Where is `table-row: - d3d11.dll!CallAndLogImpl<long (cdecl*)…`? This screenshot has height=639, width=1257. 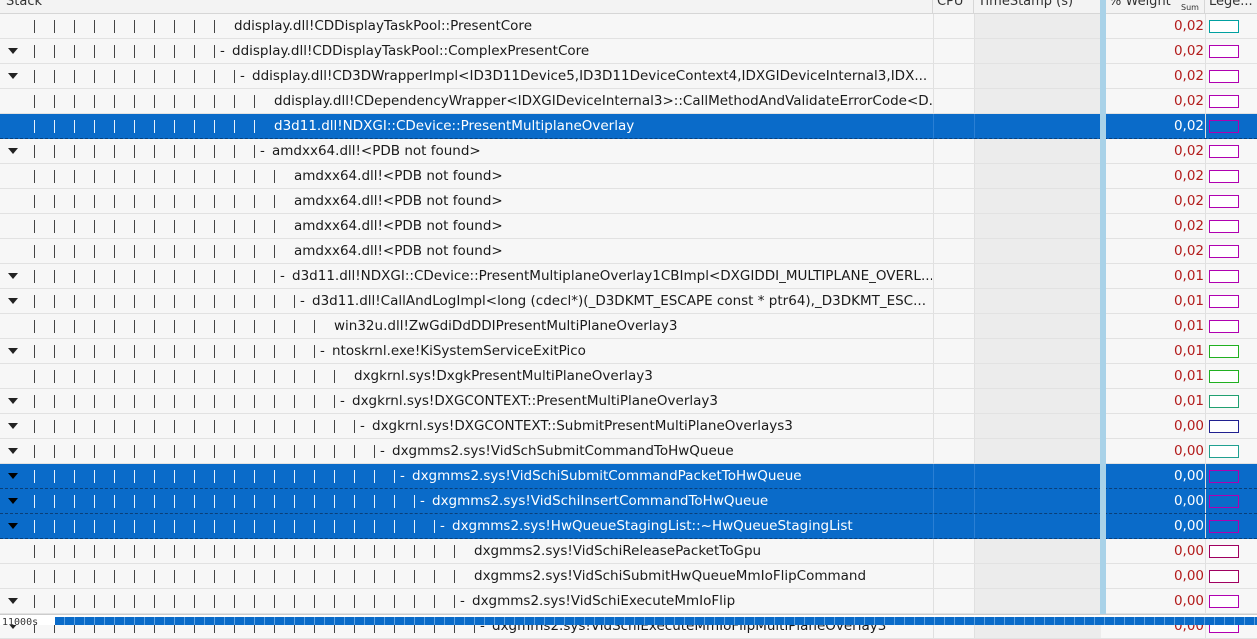 table-row: - d3d11.dll!CallAndLogImpl<long (cdecl*)… is located at coordinates (628, 301).